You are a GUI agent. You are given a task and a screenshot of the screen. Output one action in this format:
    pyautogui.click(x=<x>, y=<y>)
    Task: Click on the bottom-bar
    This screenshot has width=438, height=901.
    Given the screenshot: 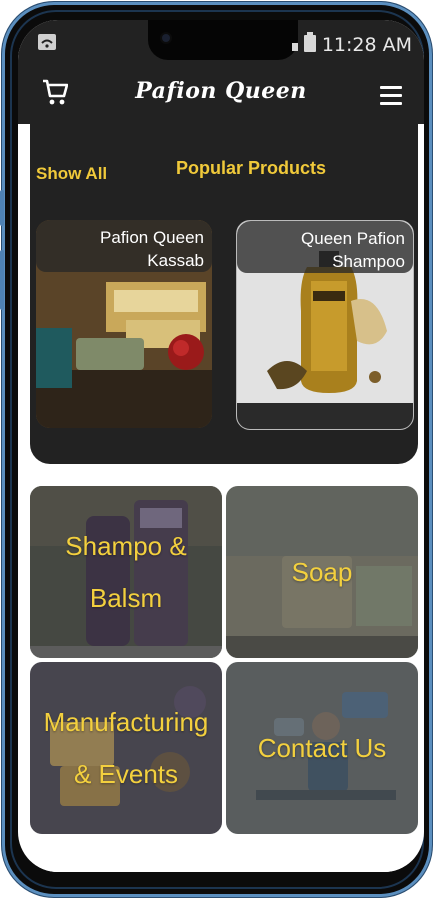 What is the action you would take?
    pyautogui.click(x=221, y=865)
    